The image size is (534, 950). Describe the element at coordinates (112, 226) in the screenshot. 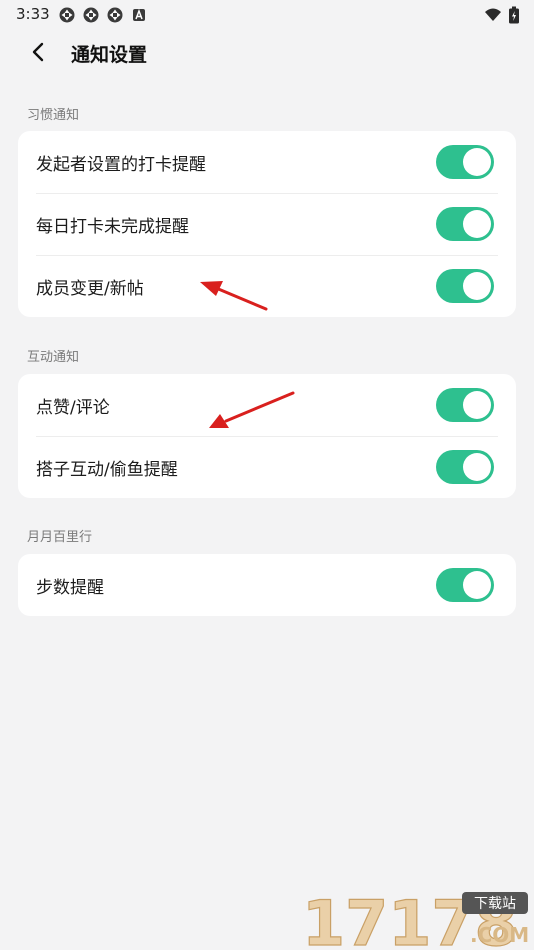

I see `setting-label: 每日打卡未完成提醒` at that location.